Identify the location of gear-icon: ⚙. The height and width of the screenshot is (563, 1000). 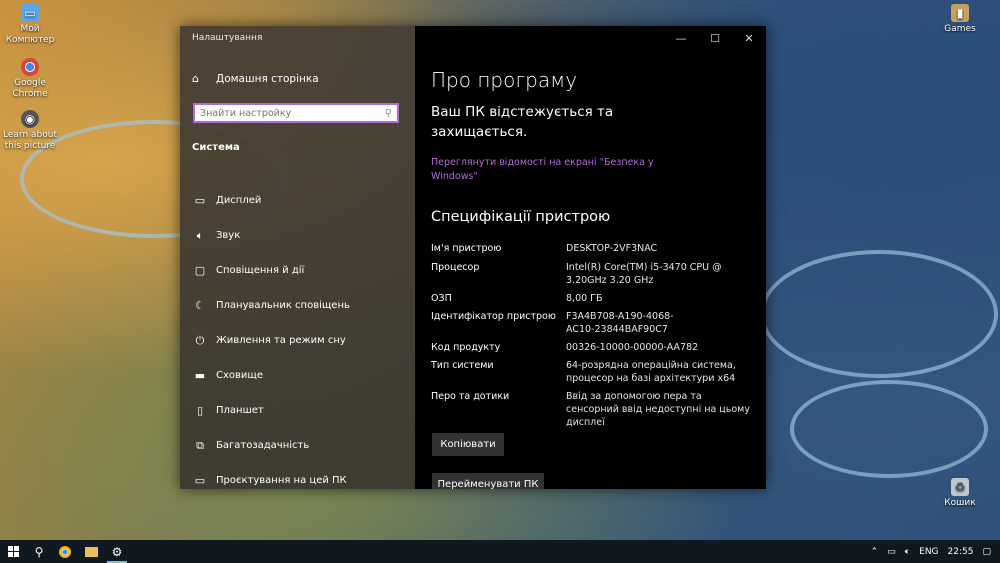
(117, 551).